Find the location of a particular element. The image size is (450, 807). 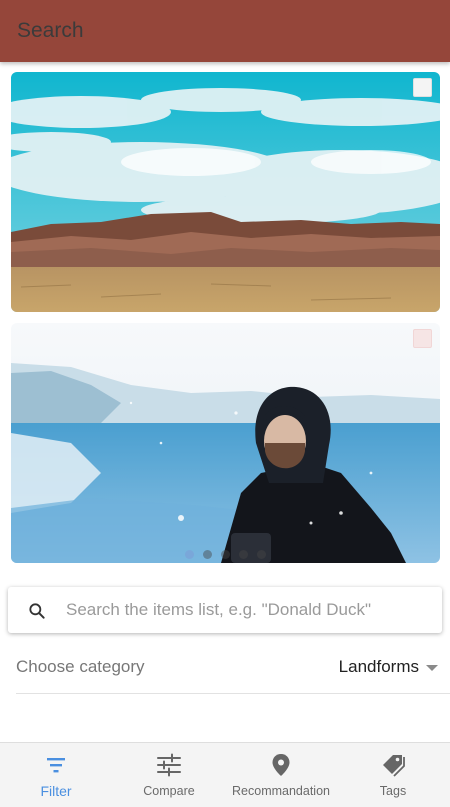

category-dropdown: Landforms is located at coordinates (388, 667).